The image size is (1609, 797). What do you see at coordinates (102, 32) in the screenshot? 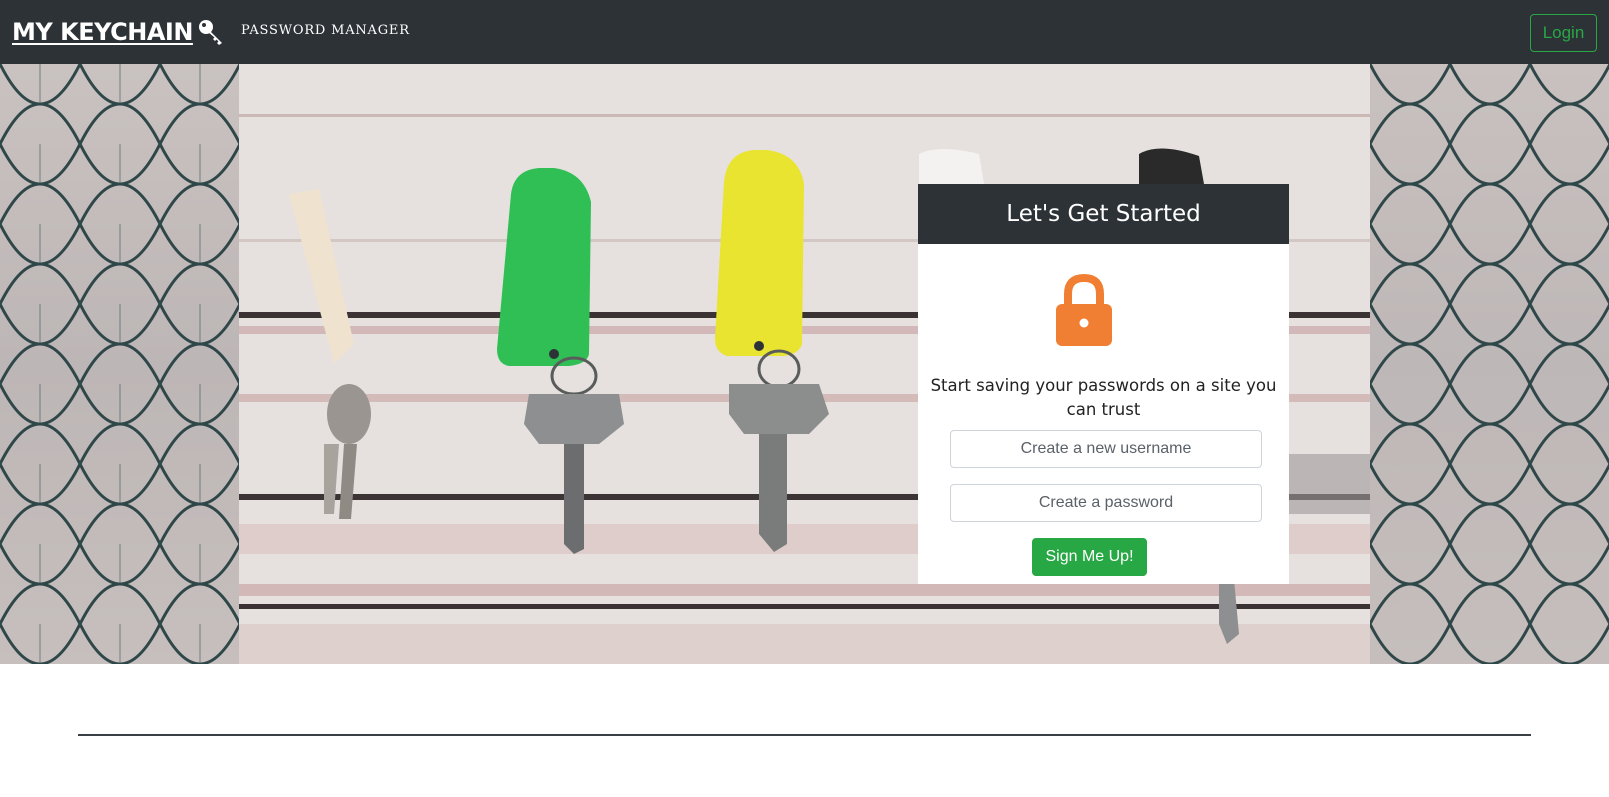
I see `brand-name: MY KEYCHAIN` at bounding box center [102, 32].